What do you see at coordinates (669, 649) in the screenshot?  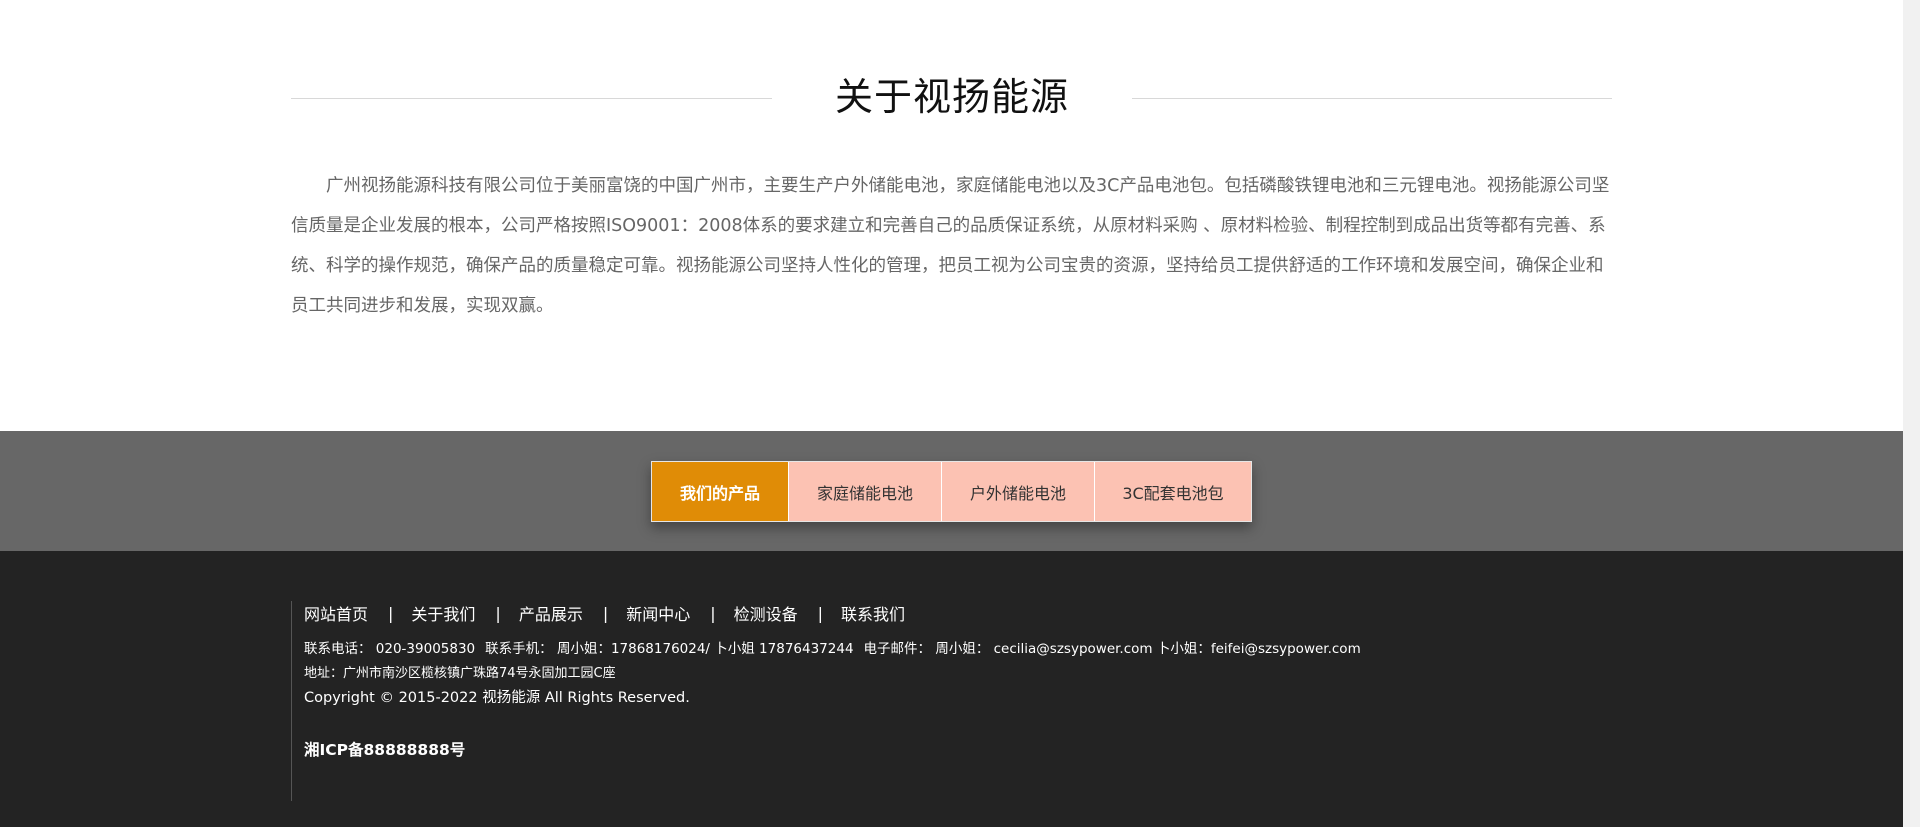 I see `contact-mobile: 联系手机： 周小姐：17868176024/ 卜小姐 17876437244` at bounding box center [669, 649].